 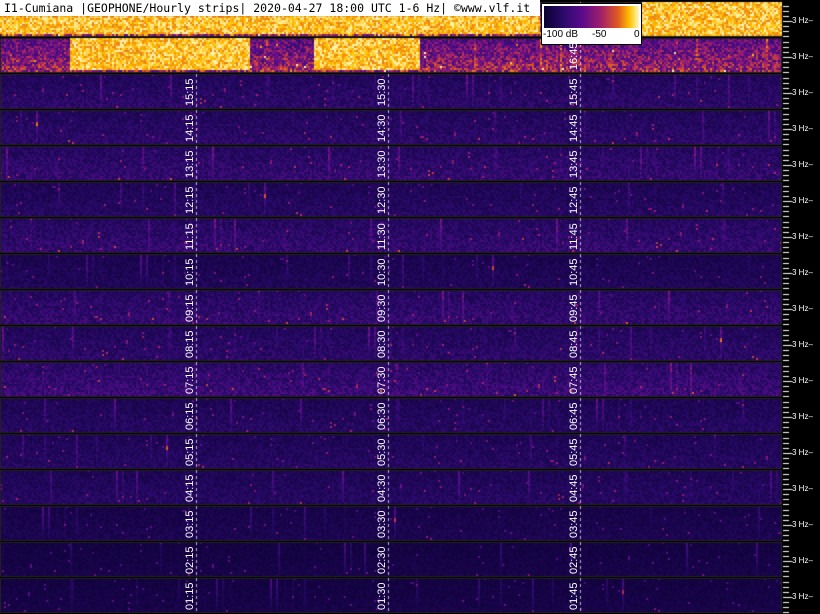 What do you see at coordinates (190, 380) in the screenshot?
I see `strip-time-label: 07:15` at bounding box center [190, 380].